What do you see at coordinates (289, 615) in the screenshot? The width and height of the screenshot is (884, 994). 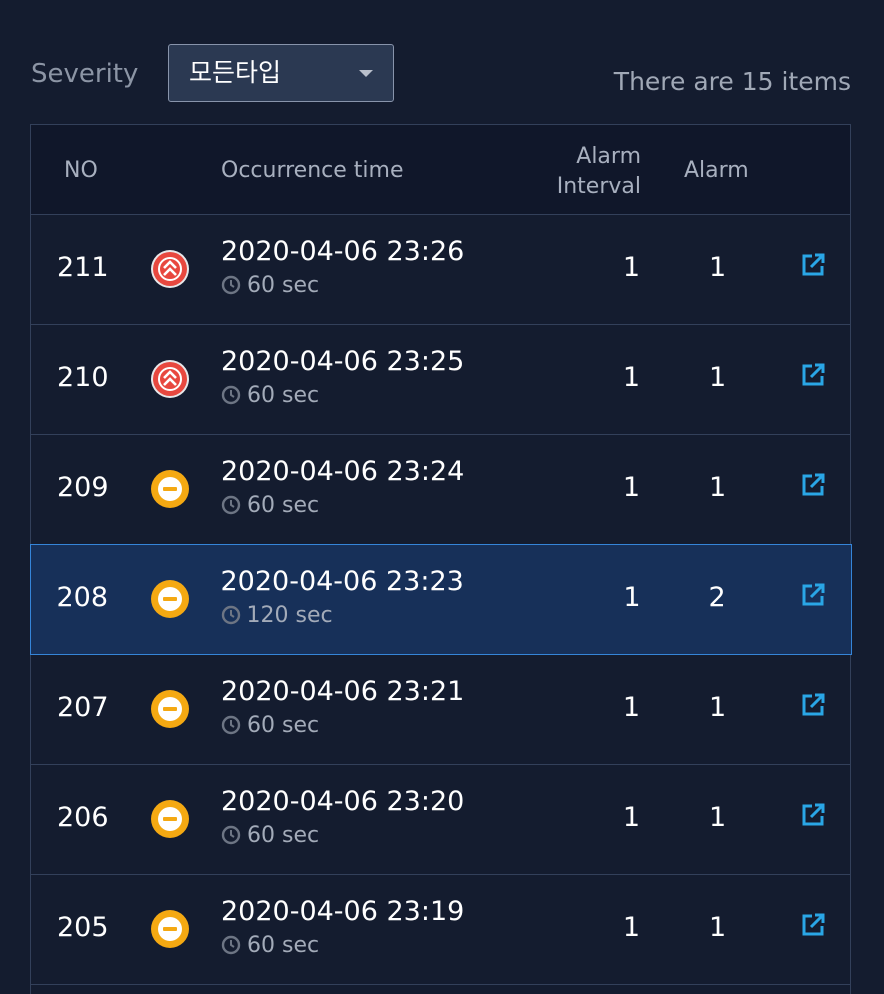 I see `duration-text: 120 sec` at bounding box center [289, 615].